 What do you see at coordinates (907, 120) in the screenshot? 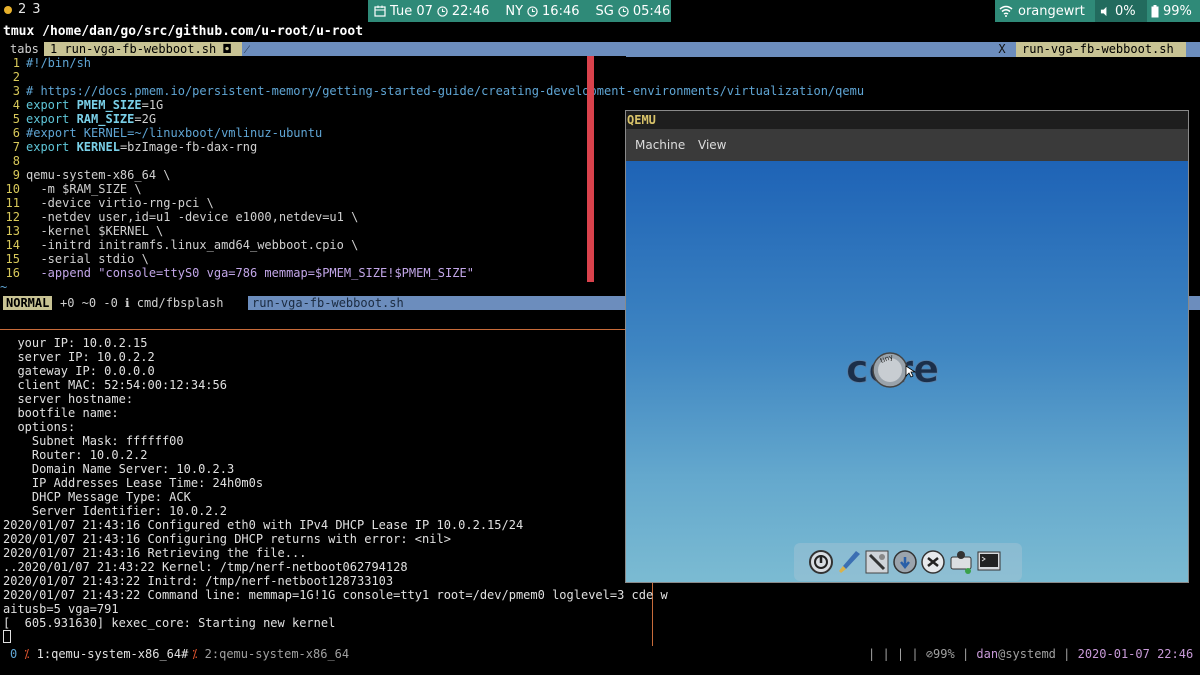
I see `qemu-title-bar: QEMU` at bounding box center [907, 120].